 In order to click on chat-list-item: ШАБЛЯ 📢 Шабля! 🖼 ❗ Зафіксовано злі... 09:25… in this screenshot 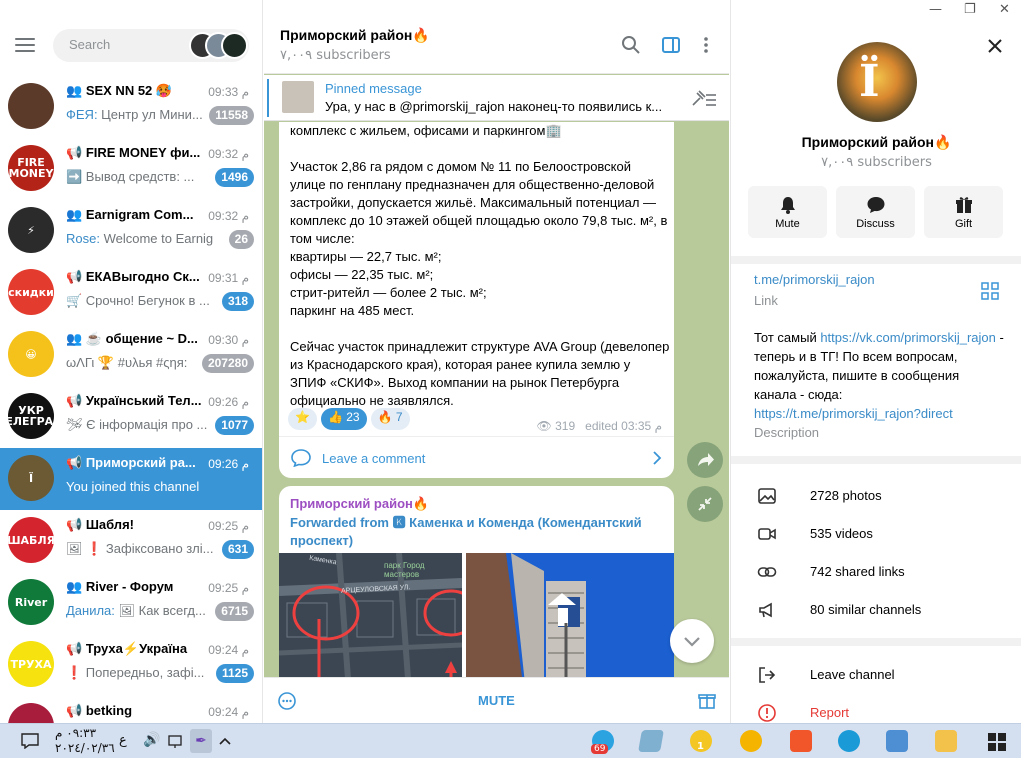, I will do `click(131, 541)`.